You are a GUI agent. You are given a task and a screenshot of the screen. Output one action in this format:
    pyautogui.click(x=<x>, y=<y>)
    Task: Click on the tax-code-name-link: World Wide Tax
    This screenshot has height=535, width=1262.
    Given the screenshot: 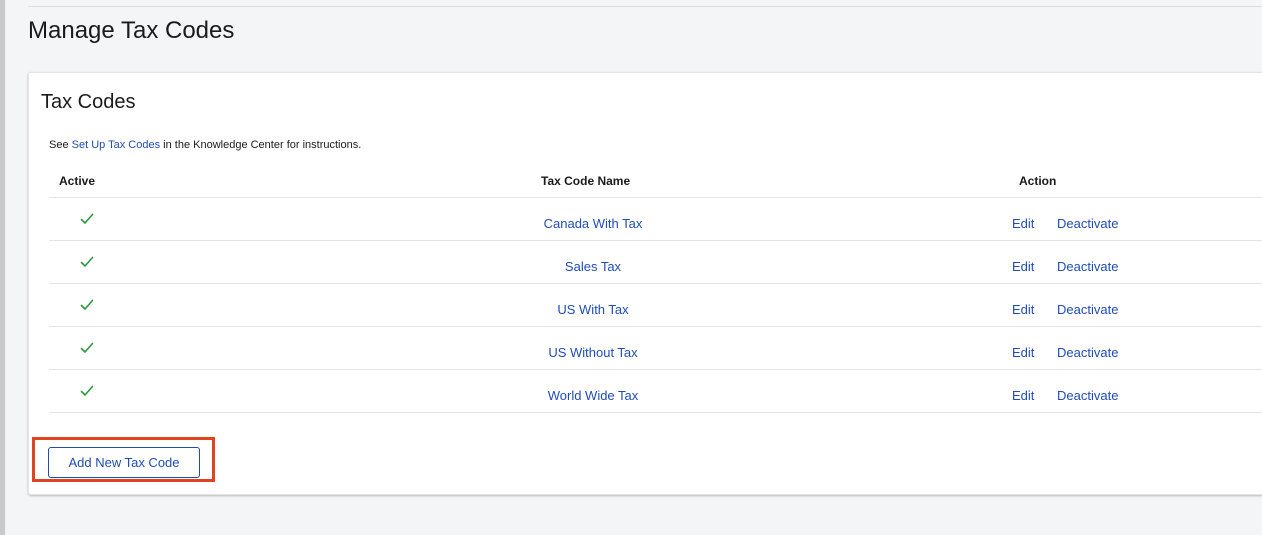 What is the action you would take?
    pyautogui.click(x=593, y=395)
    